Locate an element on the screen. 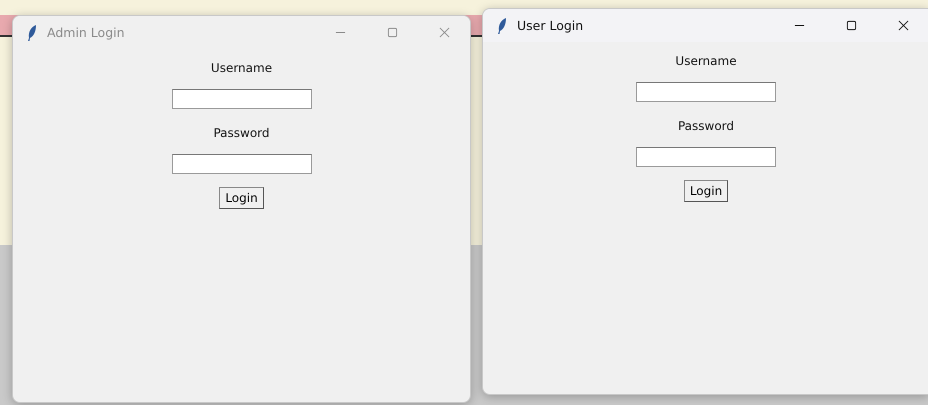  close-icon is located at coordinates (903, 25).